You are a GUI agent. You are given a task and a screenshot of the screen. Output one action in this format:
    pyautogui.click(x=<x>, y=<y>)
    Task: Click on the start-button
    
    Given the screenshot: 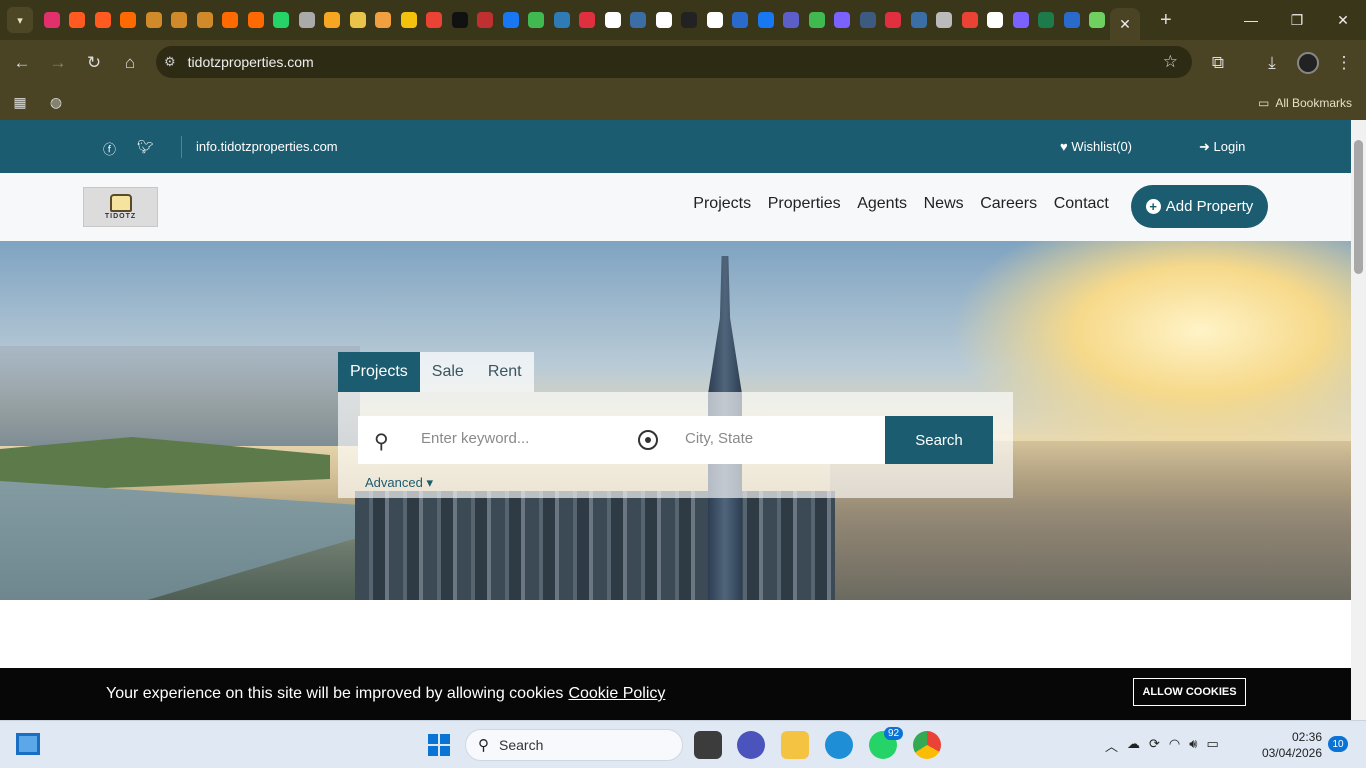 What is the action you would take?
    pyautogui.click(x=439, y=745)
    